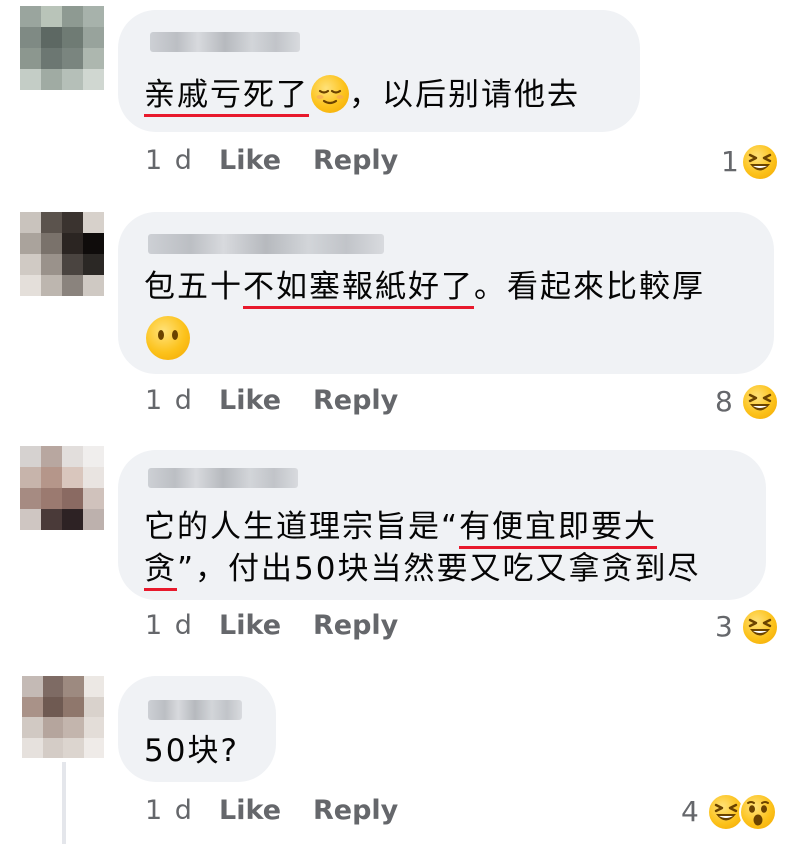  I want to click on reply-thread-line, so click(64, 803).